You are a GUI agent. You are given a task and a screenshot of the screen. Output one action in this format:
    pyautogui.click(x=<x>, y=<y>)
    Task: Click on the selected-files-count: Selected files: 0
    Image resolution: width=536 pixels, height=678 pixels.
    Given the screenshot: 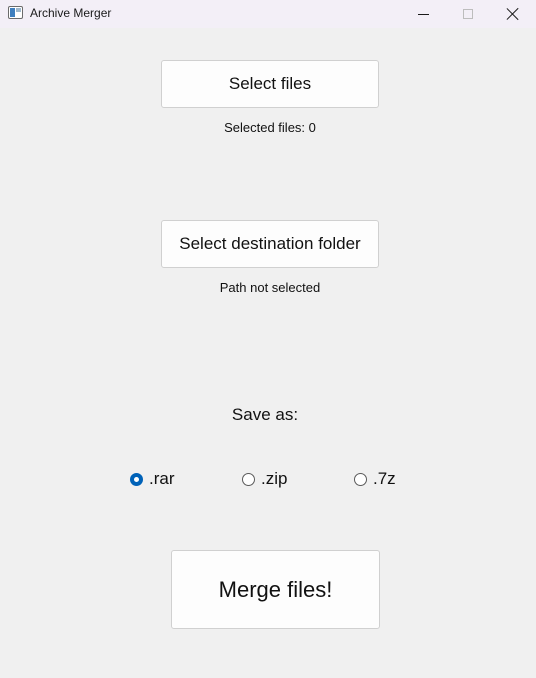 What is the action you would take?
    pyautogui.click(x=270, y=127)
    